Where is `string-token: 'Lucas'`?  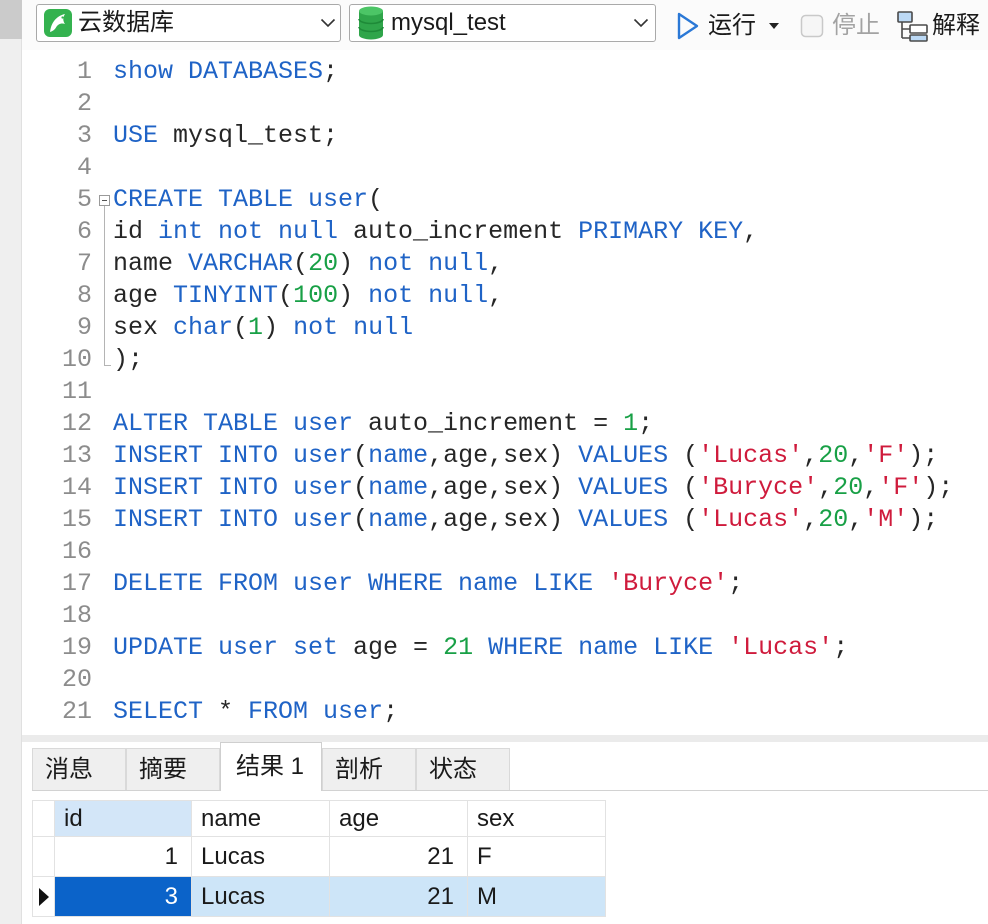 string-token: 'Lucas' is located at coordinates (750, 455).